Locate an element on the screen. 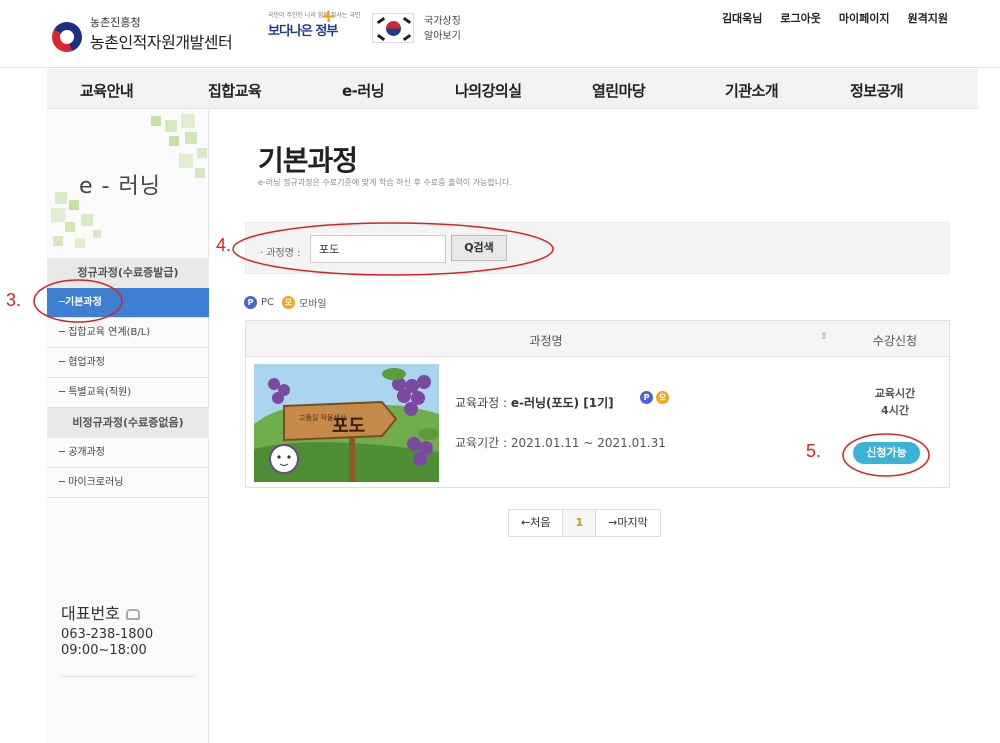 This screenshot has width=1000, height=743. apply-button: 신청가능 is located at coordinates (886, 453).